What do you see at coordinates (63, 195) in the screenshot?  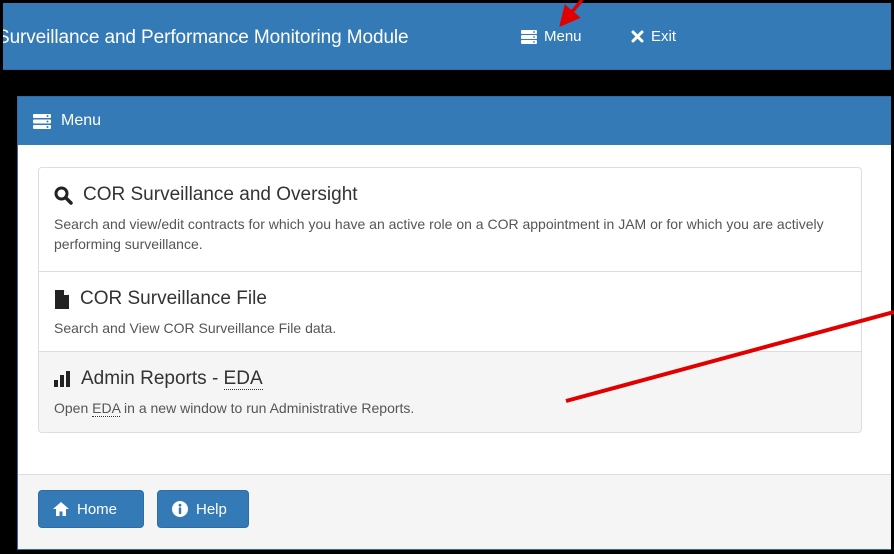 I see `search-icon` at bounding box center [63, 195].